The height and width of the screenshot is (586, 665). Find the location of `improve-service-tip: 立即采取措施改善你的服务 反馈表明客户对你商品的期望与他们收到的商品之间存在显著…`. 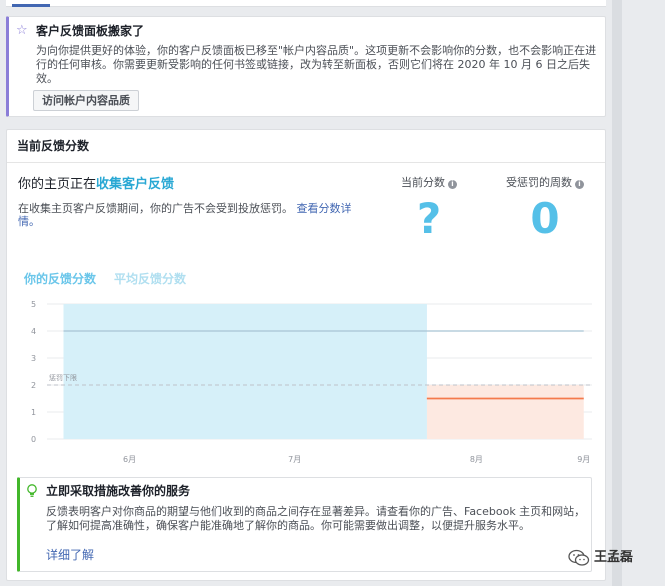

improve-service-tip: 立即采取措施改善你的服务 反馈表明客户对你商品的期望与他们收到的商品之间存在显著… is located at coordinates (304, 524).